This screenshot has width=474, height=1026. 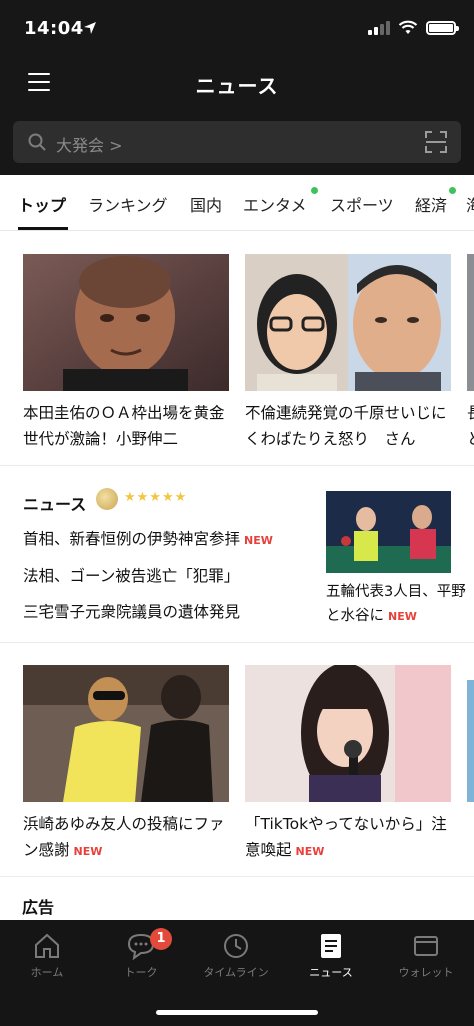 What do you see at coordinates (396, 604) in the screenshot?
I see `side-article-caption: 五輪代表3人目、平野と水谷に NEW` at bounding box center [396, 604].